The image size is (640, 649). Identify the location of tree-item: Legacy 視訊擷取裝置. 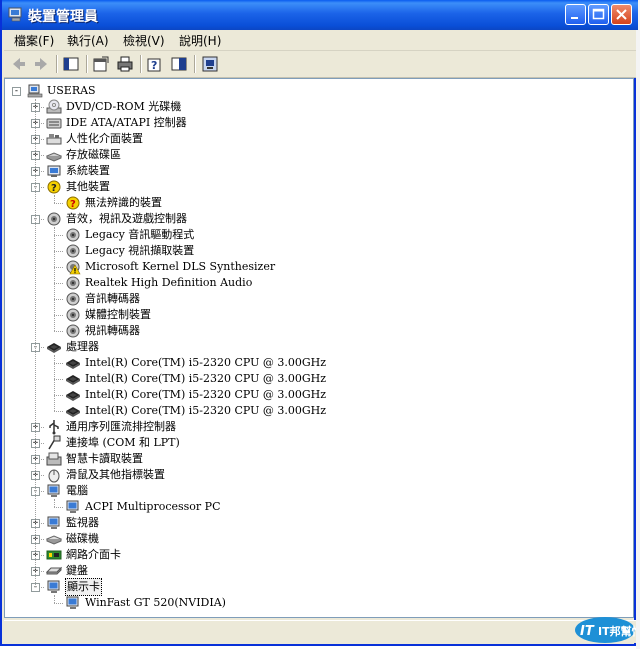
(130, 251).